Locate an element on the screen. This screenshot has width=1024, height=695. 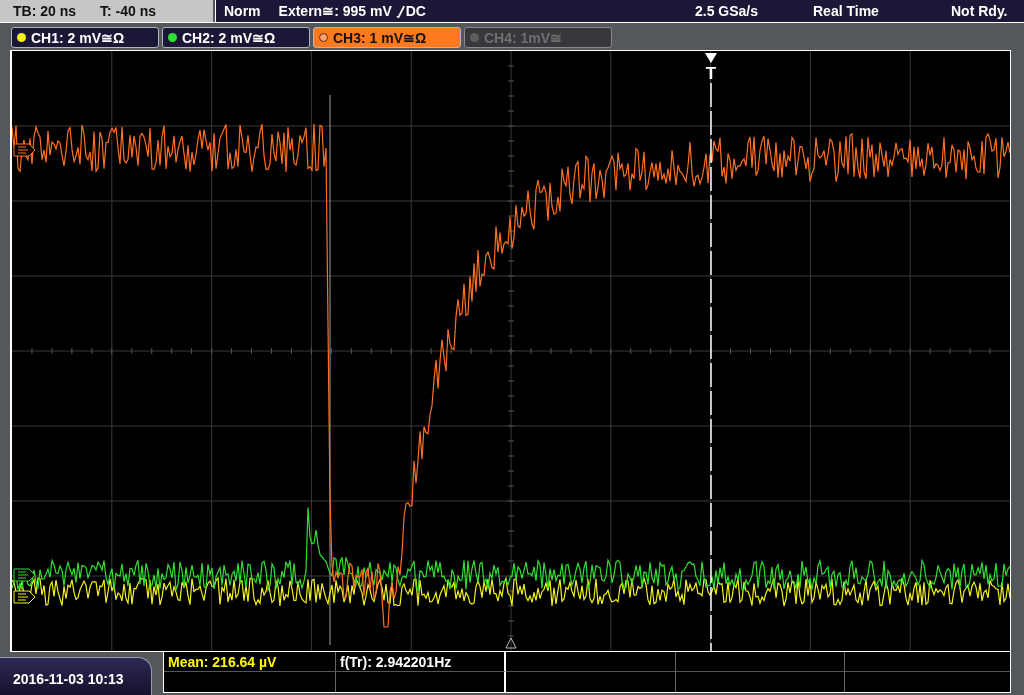
trigger-label: T is located at coordinates (711, 73).